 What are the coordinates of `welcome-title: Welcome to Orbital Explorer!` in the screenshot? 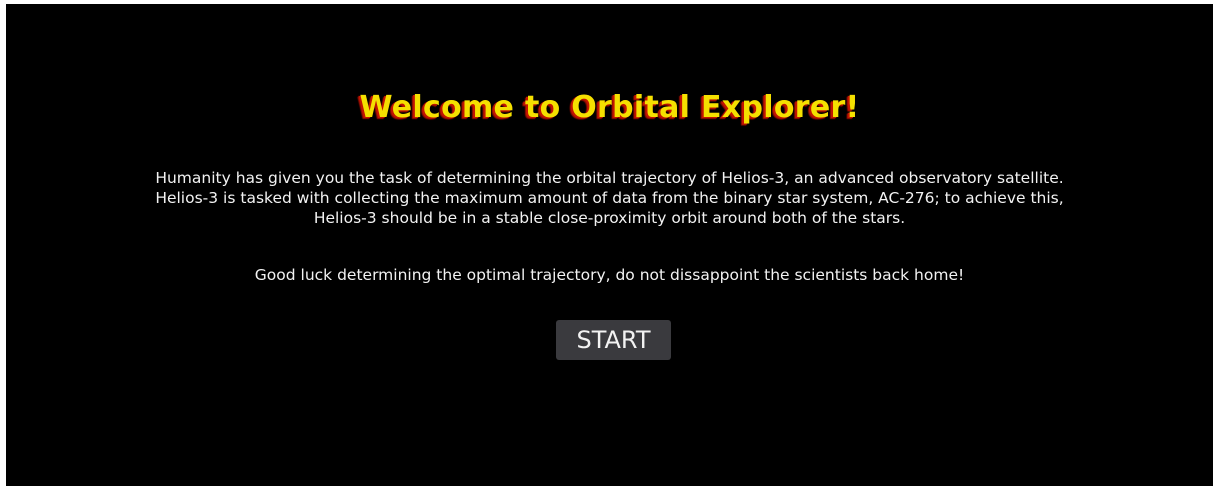 It's located at (609, 107).